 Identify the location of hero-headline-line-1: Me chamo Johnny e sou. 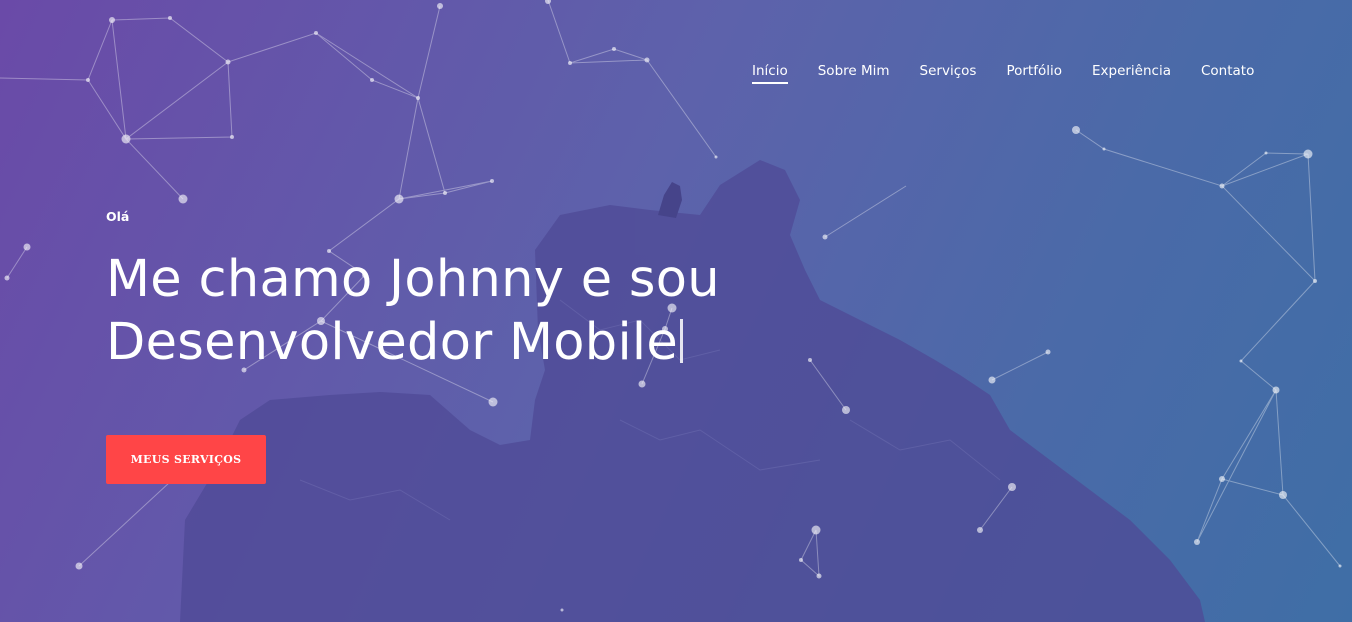
(413, 279).